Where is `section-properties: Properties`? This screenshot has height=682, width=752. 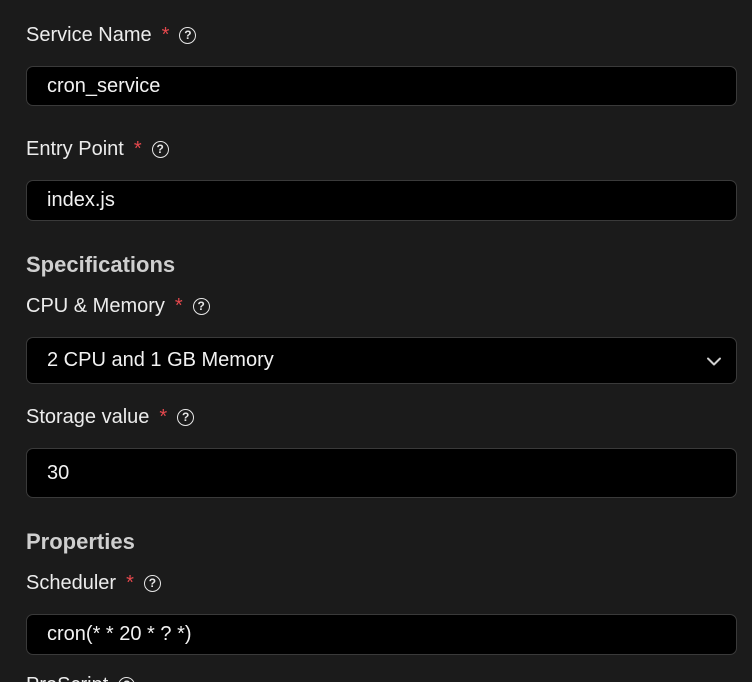 section-properties: Properties is located at coordinates (80, 541).